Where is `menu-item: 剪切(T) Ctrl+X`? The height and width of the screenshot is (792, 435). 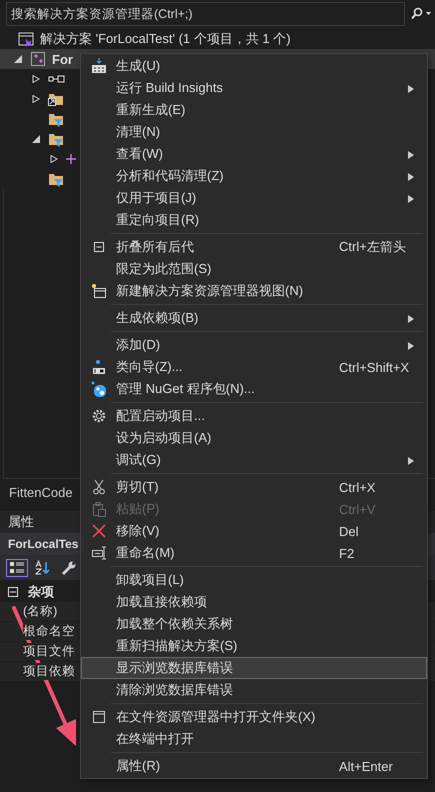 menu-item: 剪切(T) Ctrl+X is located at coordinates (254, 487).